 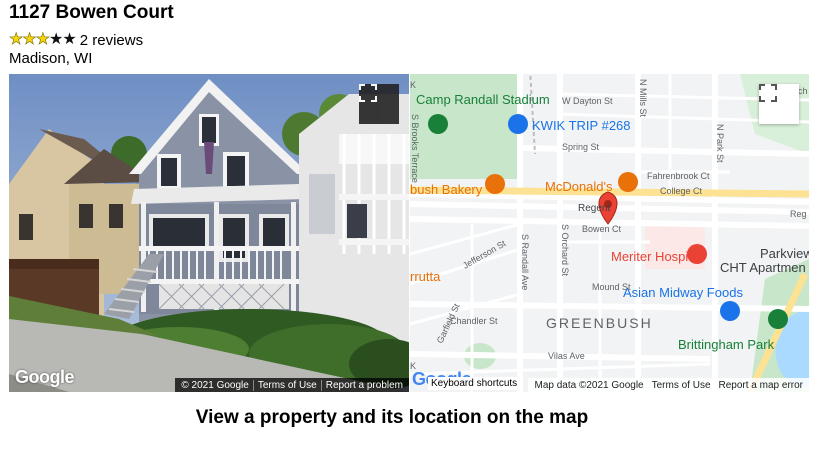 I want to click on report-problem-link: Report a problem, so click(x=363, y=385).